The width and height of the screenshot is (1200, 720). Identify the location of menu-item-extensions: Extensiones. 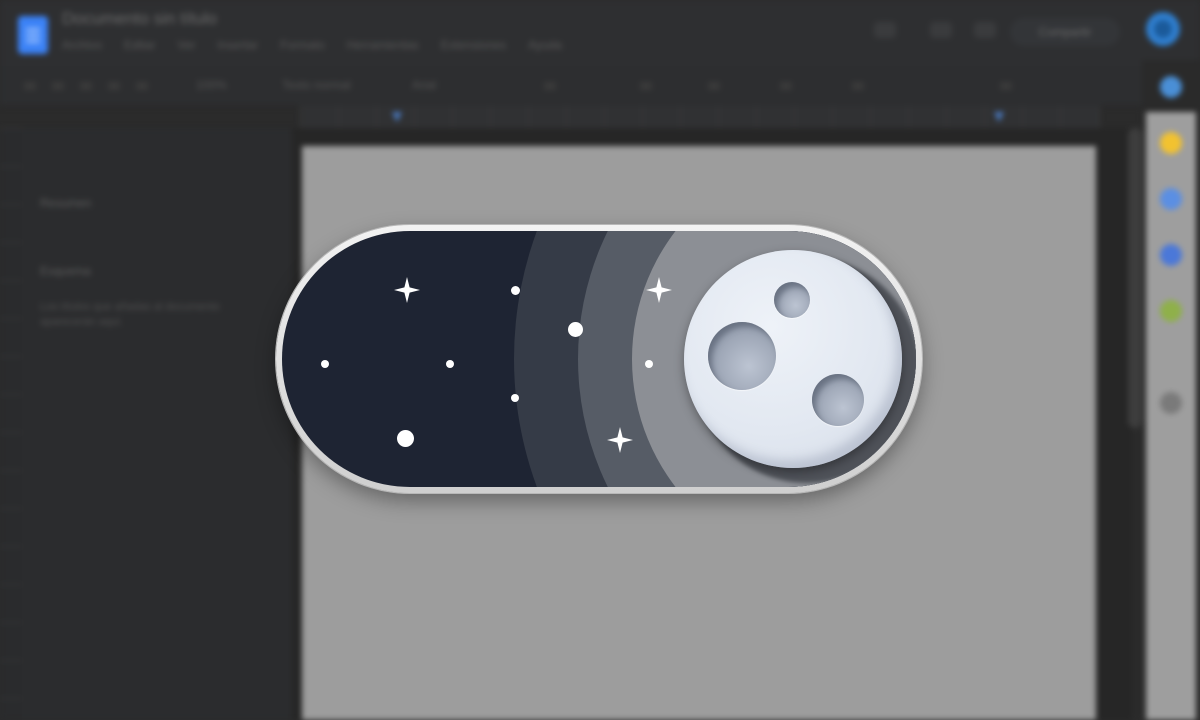
(473, 45).